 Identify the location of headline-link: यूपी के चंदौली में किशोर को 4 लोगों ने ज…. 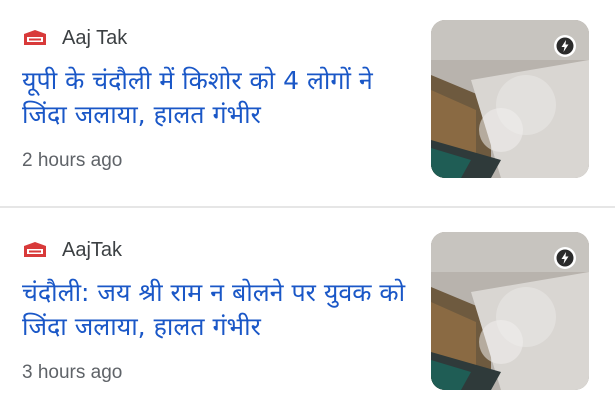
(217, 98).